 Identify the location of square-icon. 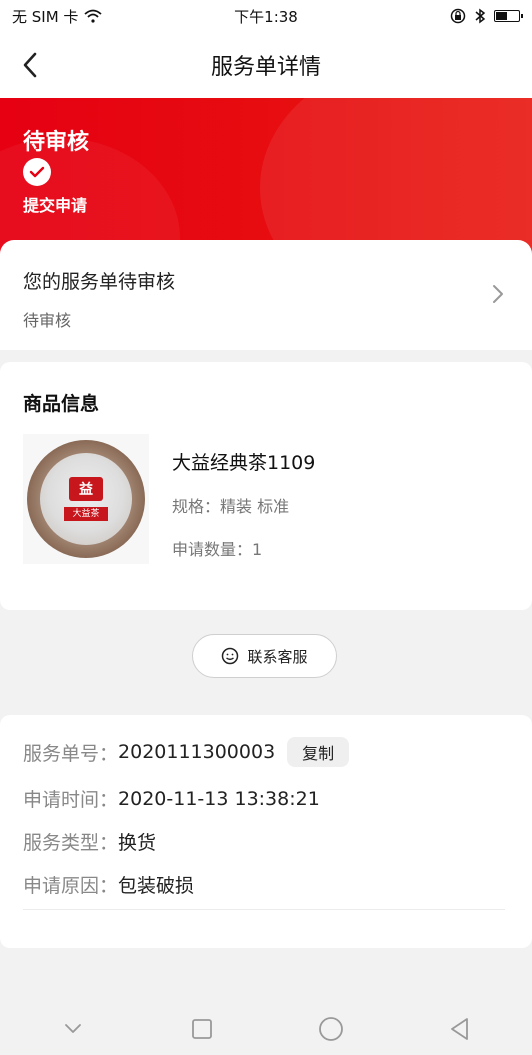
(201, 1029).